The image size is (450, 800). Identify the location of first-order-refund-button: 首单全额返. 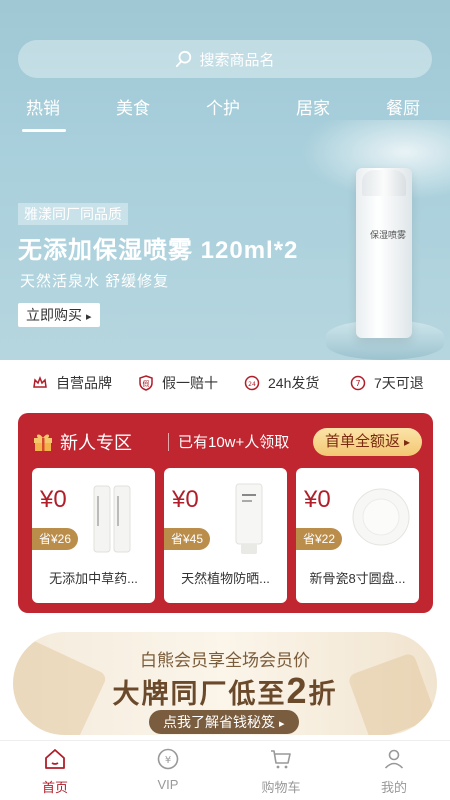
(368, 442).